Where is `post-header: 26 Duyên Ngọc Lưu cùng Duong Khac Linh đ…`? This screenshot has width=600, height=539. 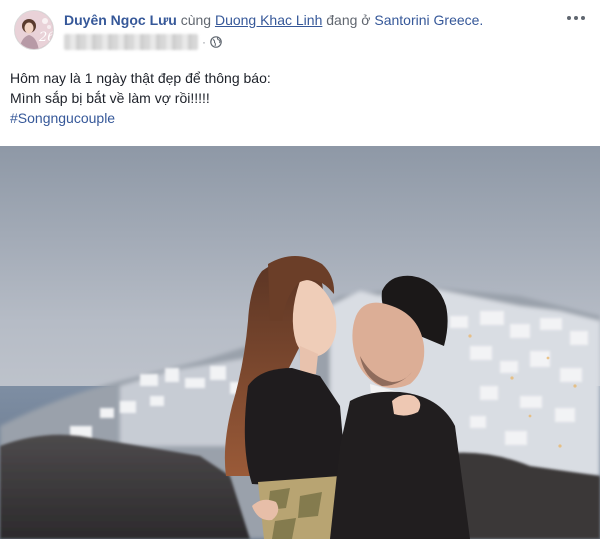
post-header: 26 Duyên Ngọc Lưu cùng Duong Khac Linh đ… is located at coordinates (300, 30).